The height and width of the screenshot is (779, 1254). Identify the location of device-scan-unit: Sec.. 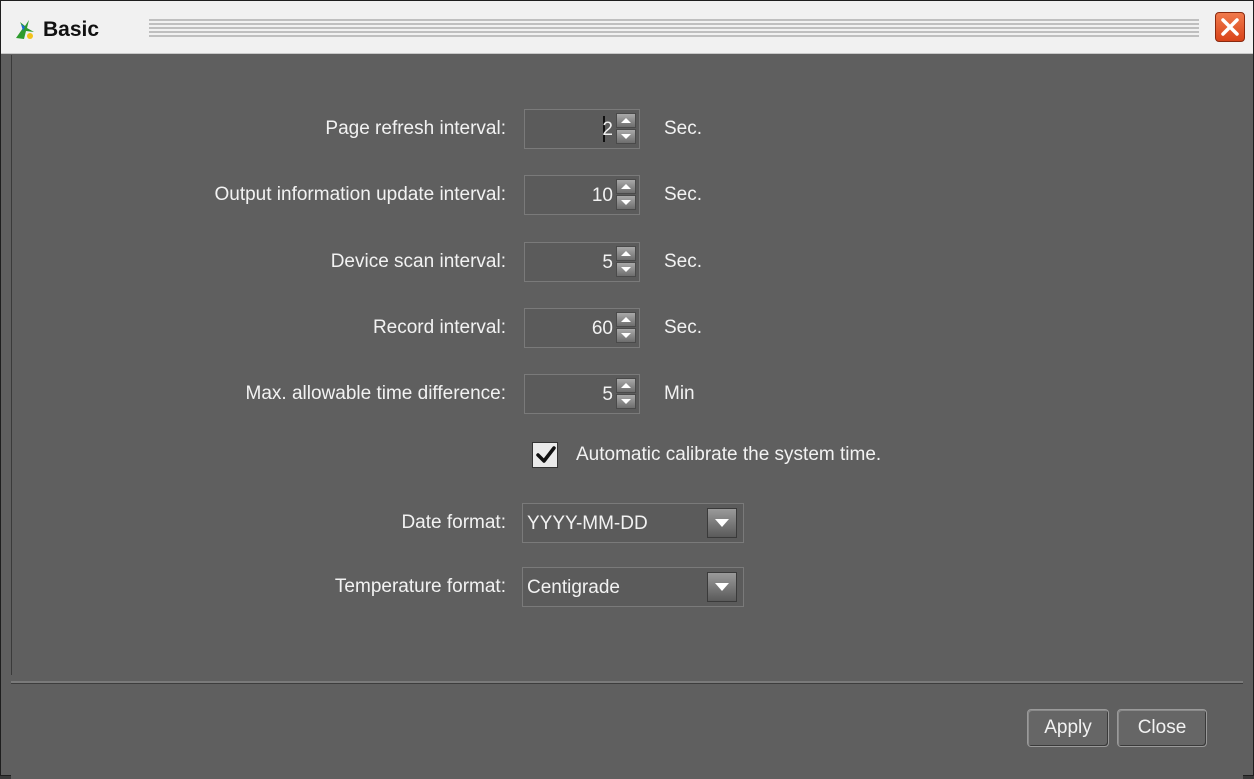
(683, 261).